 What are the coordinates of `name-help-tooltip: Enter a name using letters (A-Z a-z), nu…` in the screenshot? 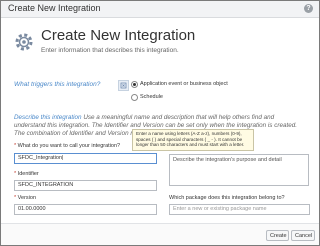 It's located at (193, 140).